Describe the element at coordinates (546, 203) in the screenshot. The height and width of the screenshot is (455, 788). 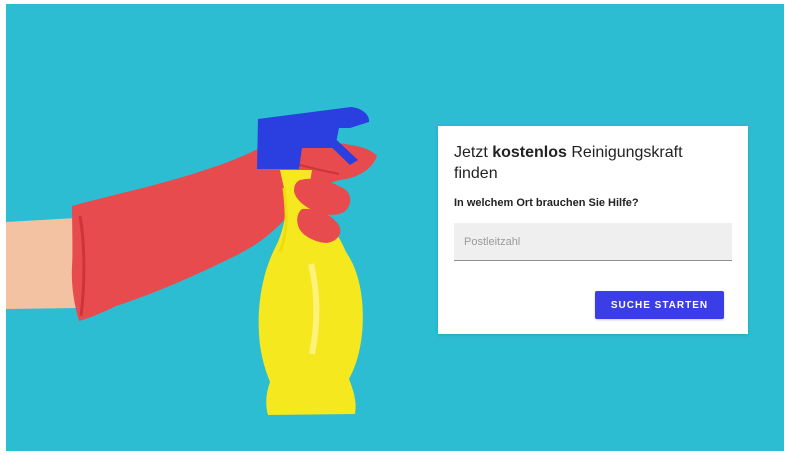
I see `location-question: In welchem Ort brauchen Sie Hilfe?` at that location.